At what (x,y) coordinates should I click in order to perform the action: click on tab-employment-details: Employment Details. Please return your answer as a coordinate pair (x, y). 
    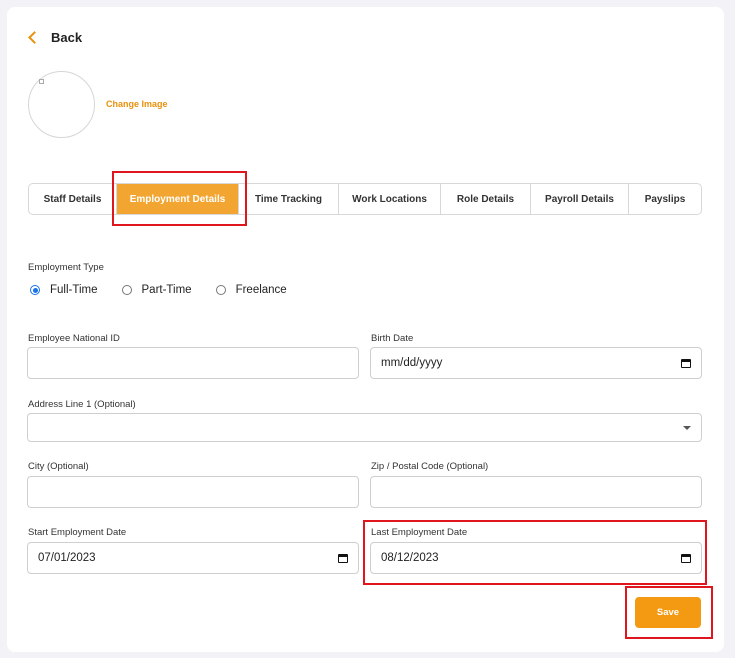
    Looking at the image, I should click on (178, 199).